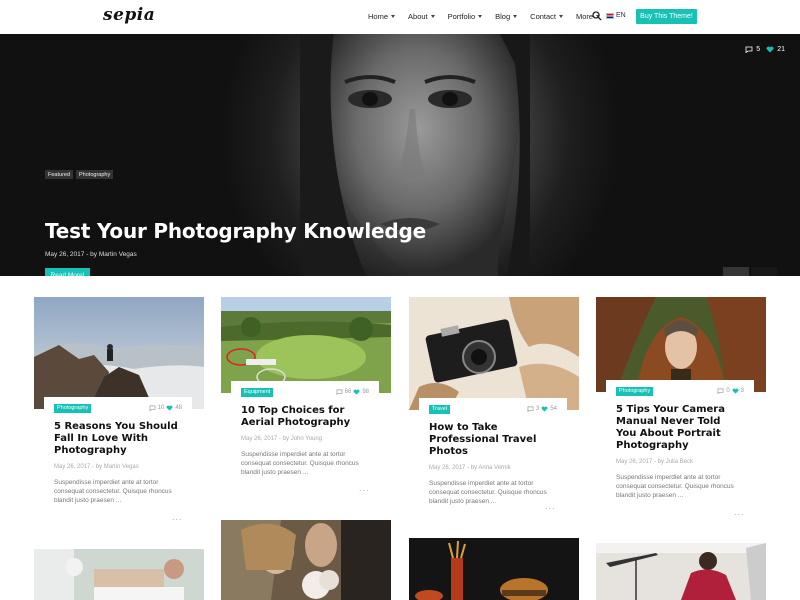 The image size is (800, 600). Describe the element at coordinates (655, 462) in the screenshot. I see `post-meta: May 26, 2017 - by Julia Beck` at that location.